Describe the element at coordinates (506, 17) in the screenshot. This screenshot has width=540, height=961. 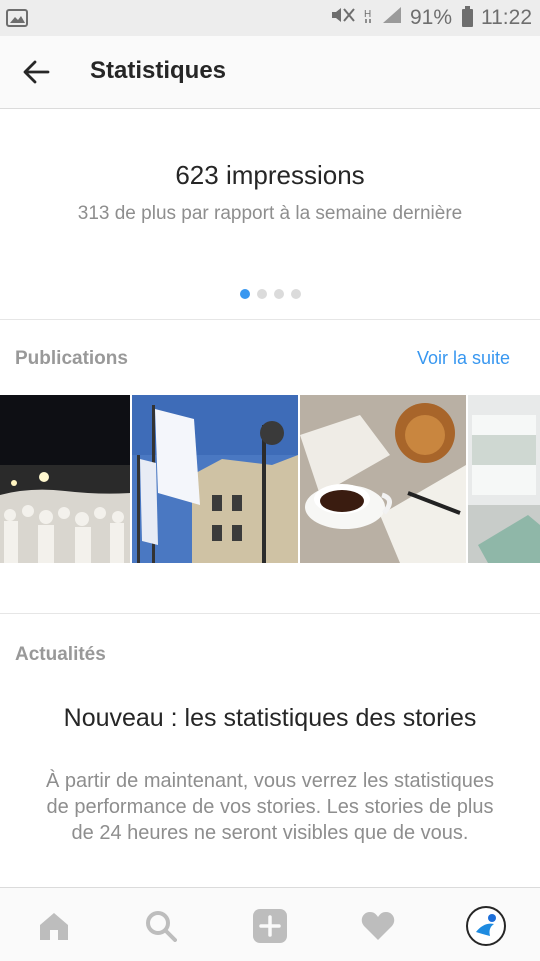
I see `clock: 11:22` at that location.